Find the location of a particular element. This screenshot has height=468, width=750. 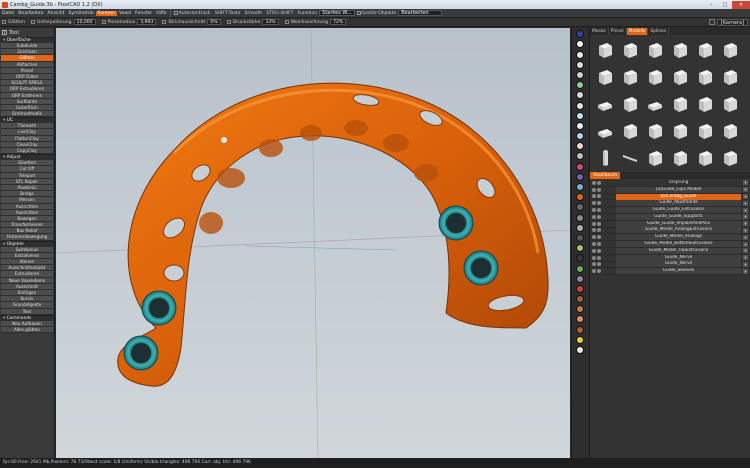

unterpolierung-input: 10,000 is located at coordinates (84, 22).